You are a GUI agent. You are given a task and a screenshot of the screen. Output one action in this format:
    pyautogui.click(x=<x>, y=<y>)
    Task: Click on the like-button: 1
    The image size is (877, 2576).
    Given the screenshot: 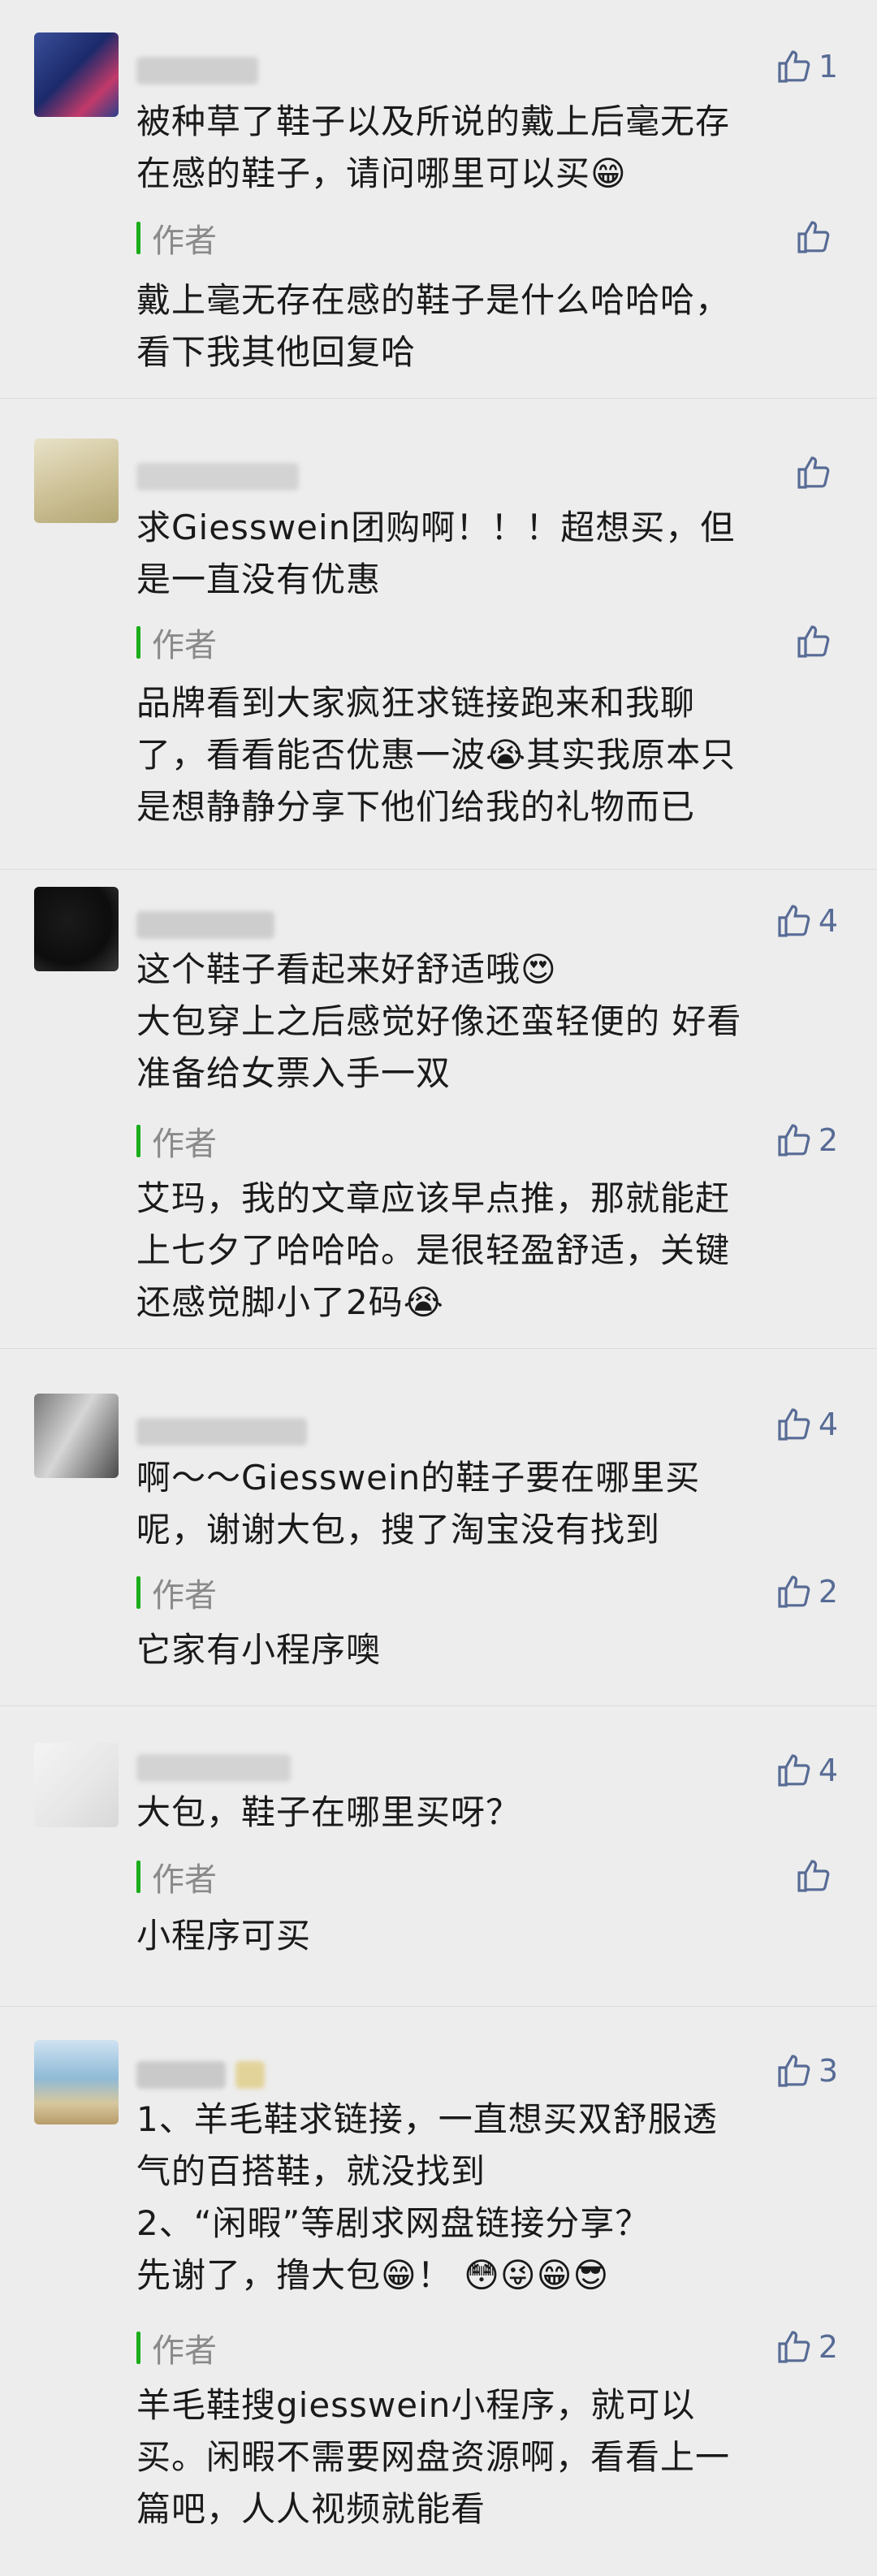 What is the action you would take?
    pyautogui.click(x=806, y=66)
    